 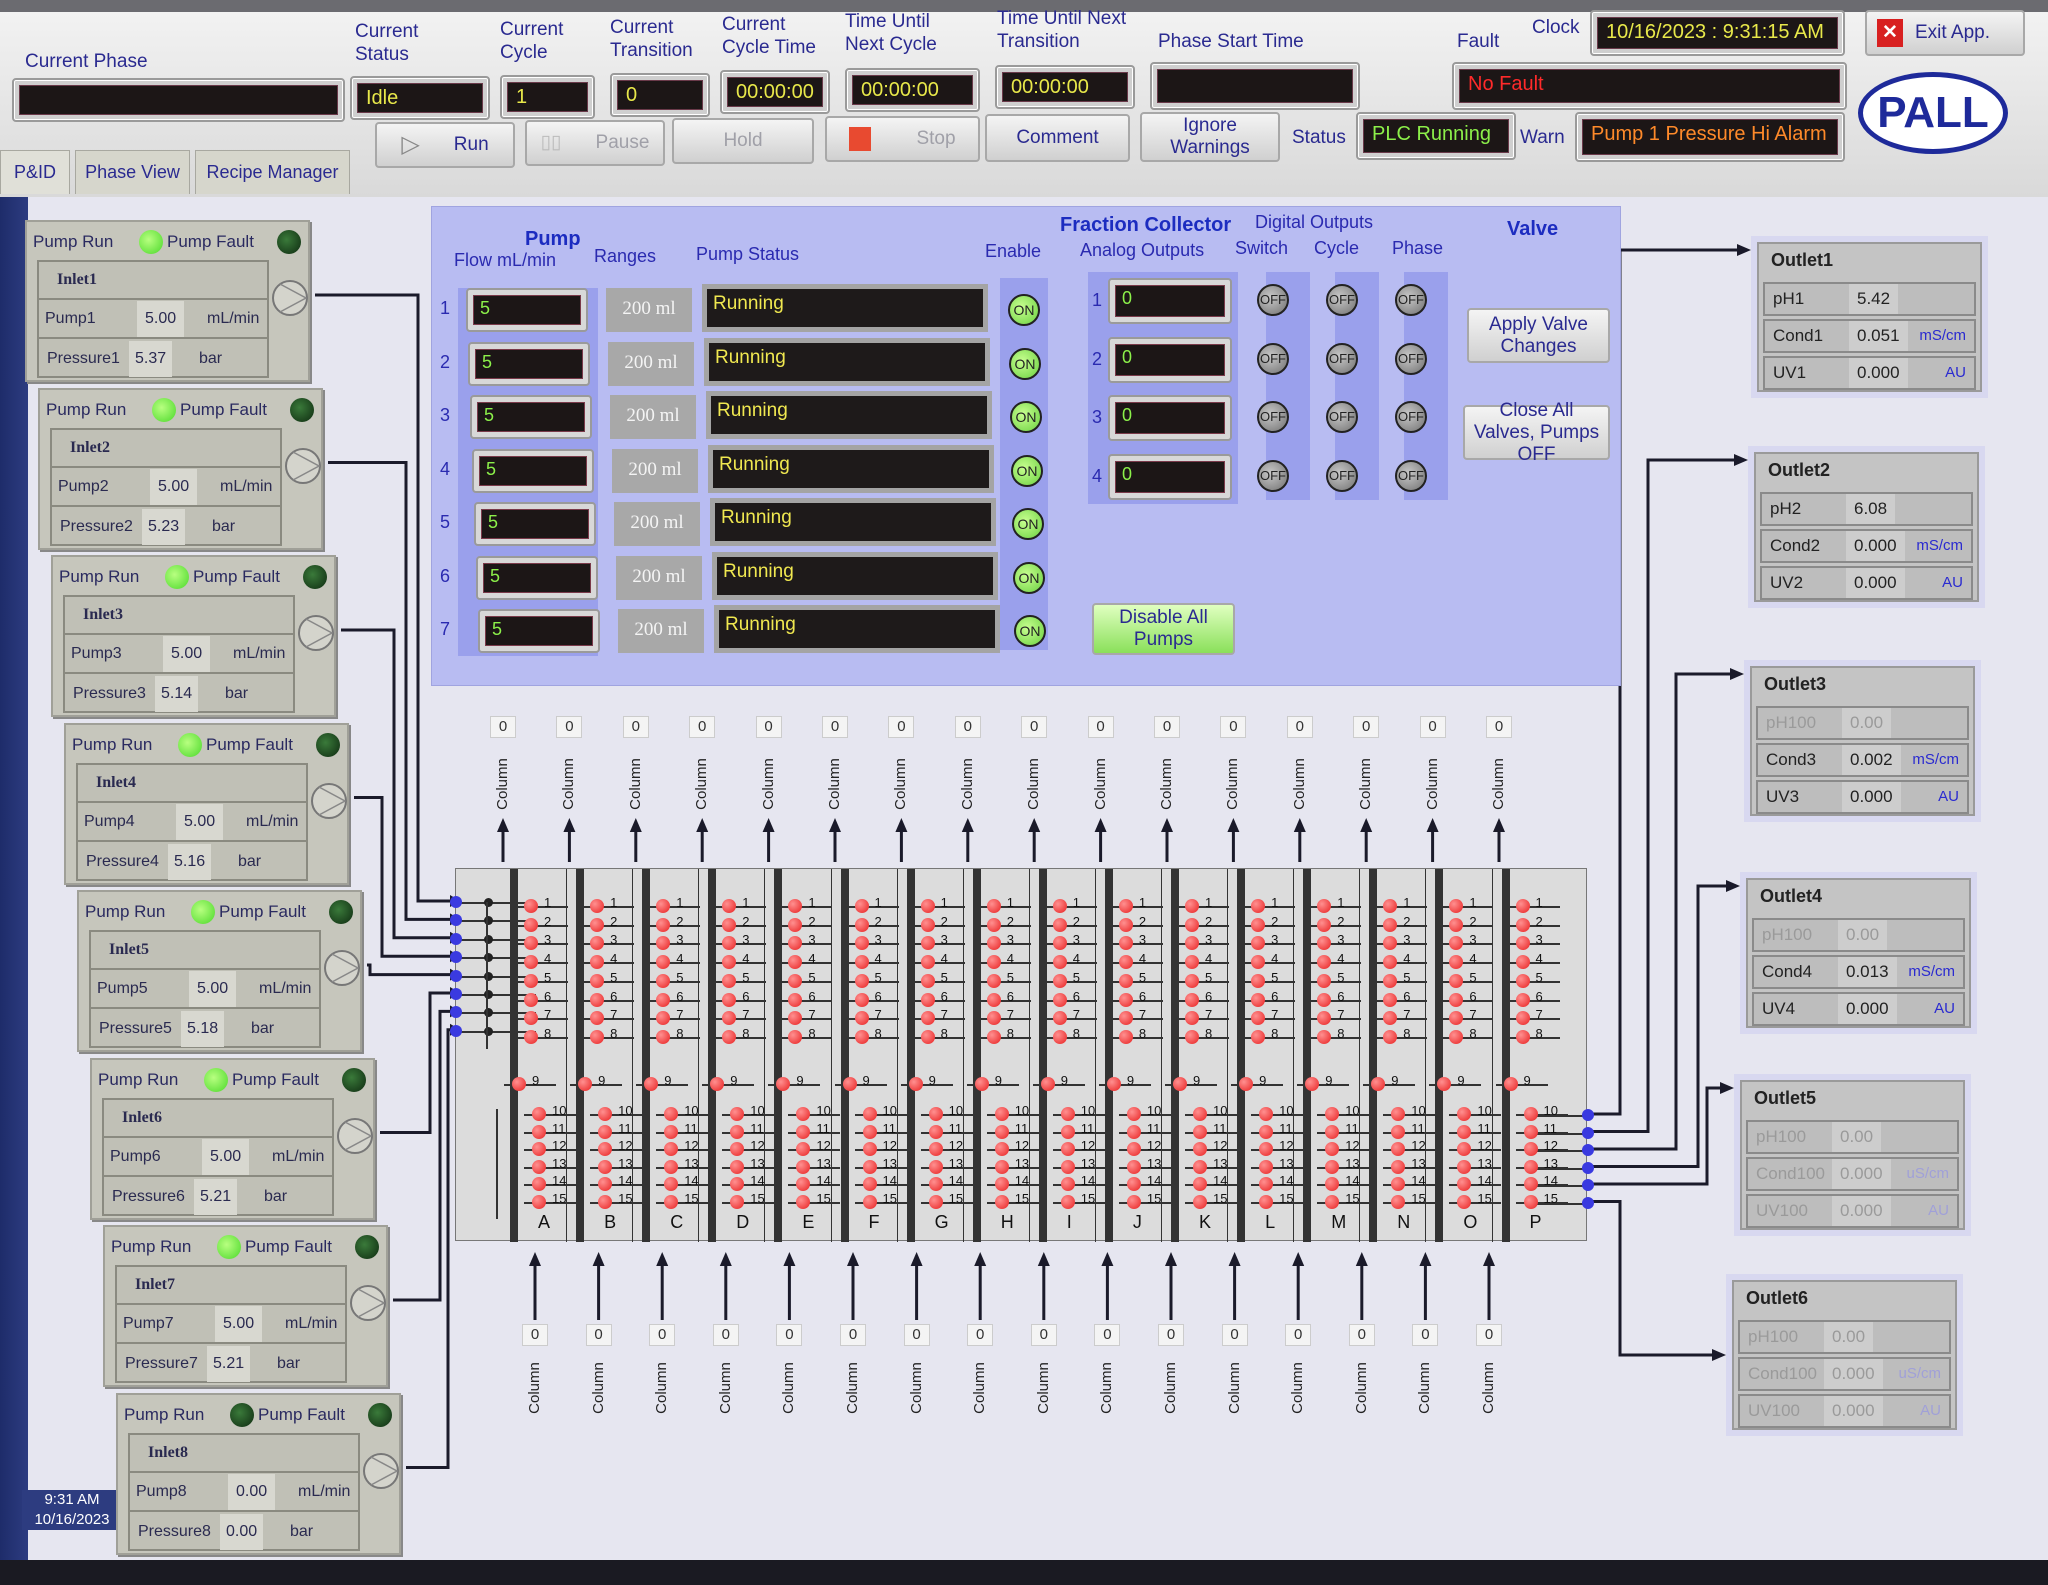 I want to click on switch-toggle: OFF, so click(x=1273, y=417).